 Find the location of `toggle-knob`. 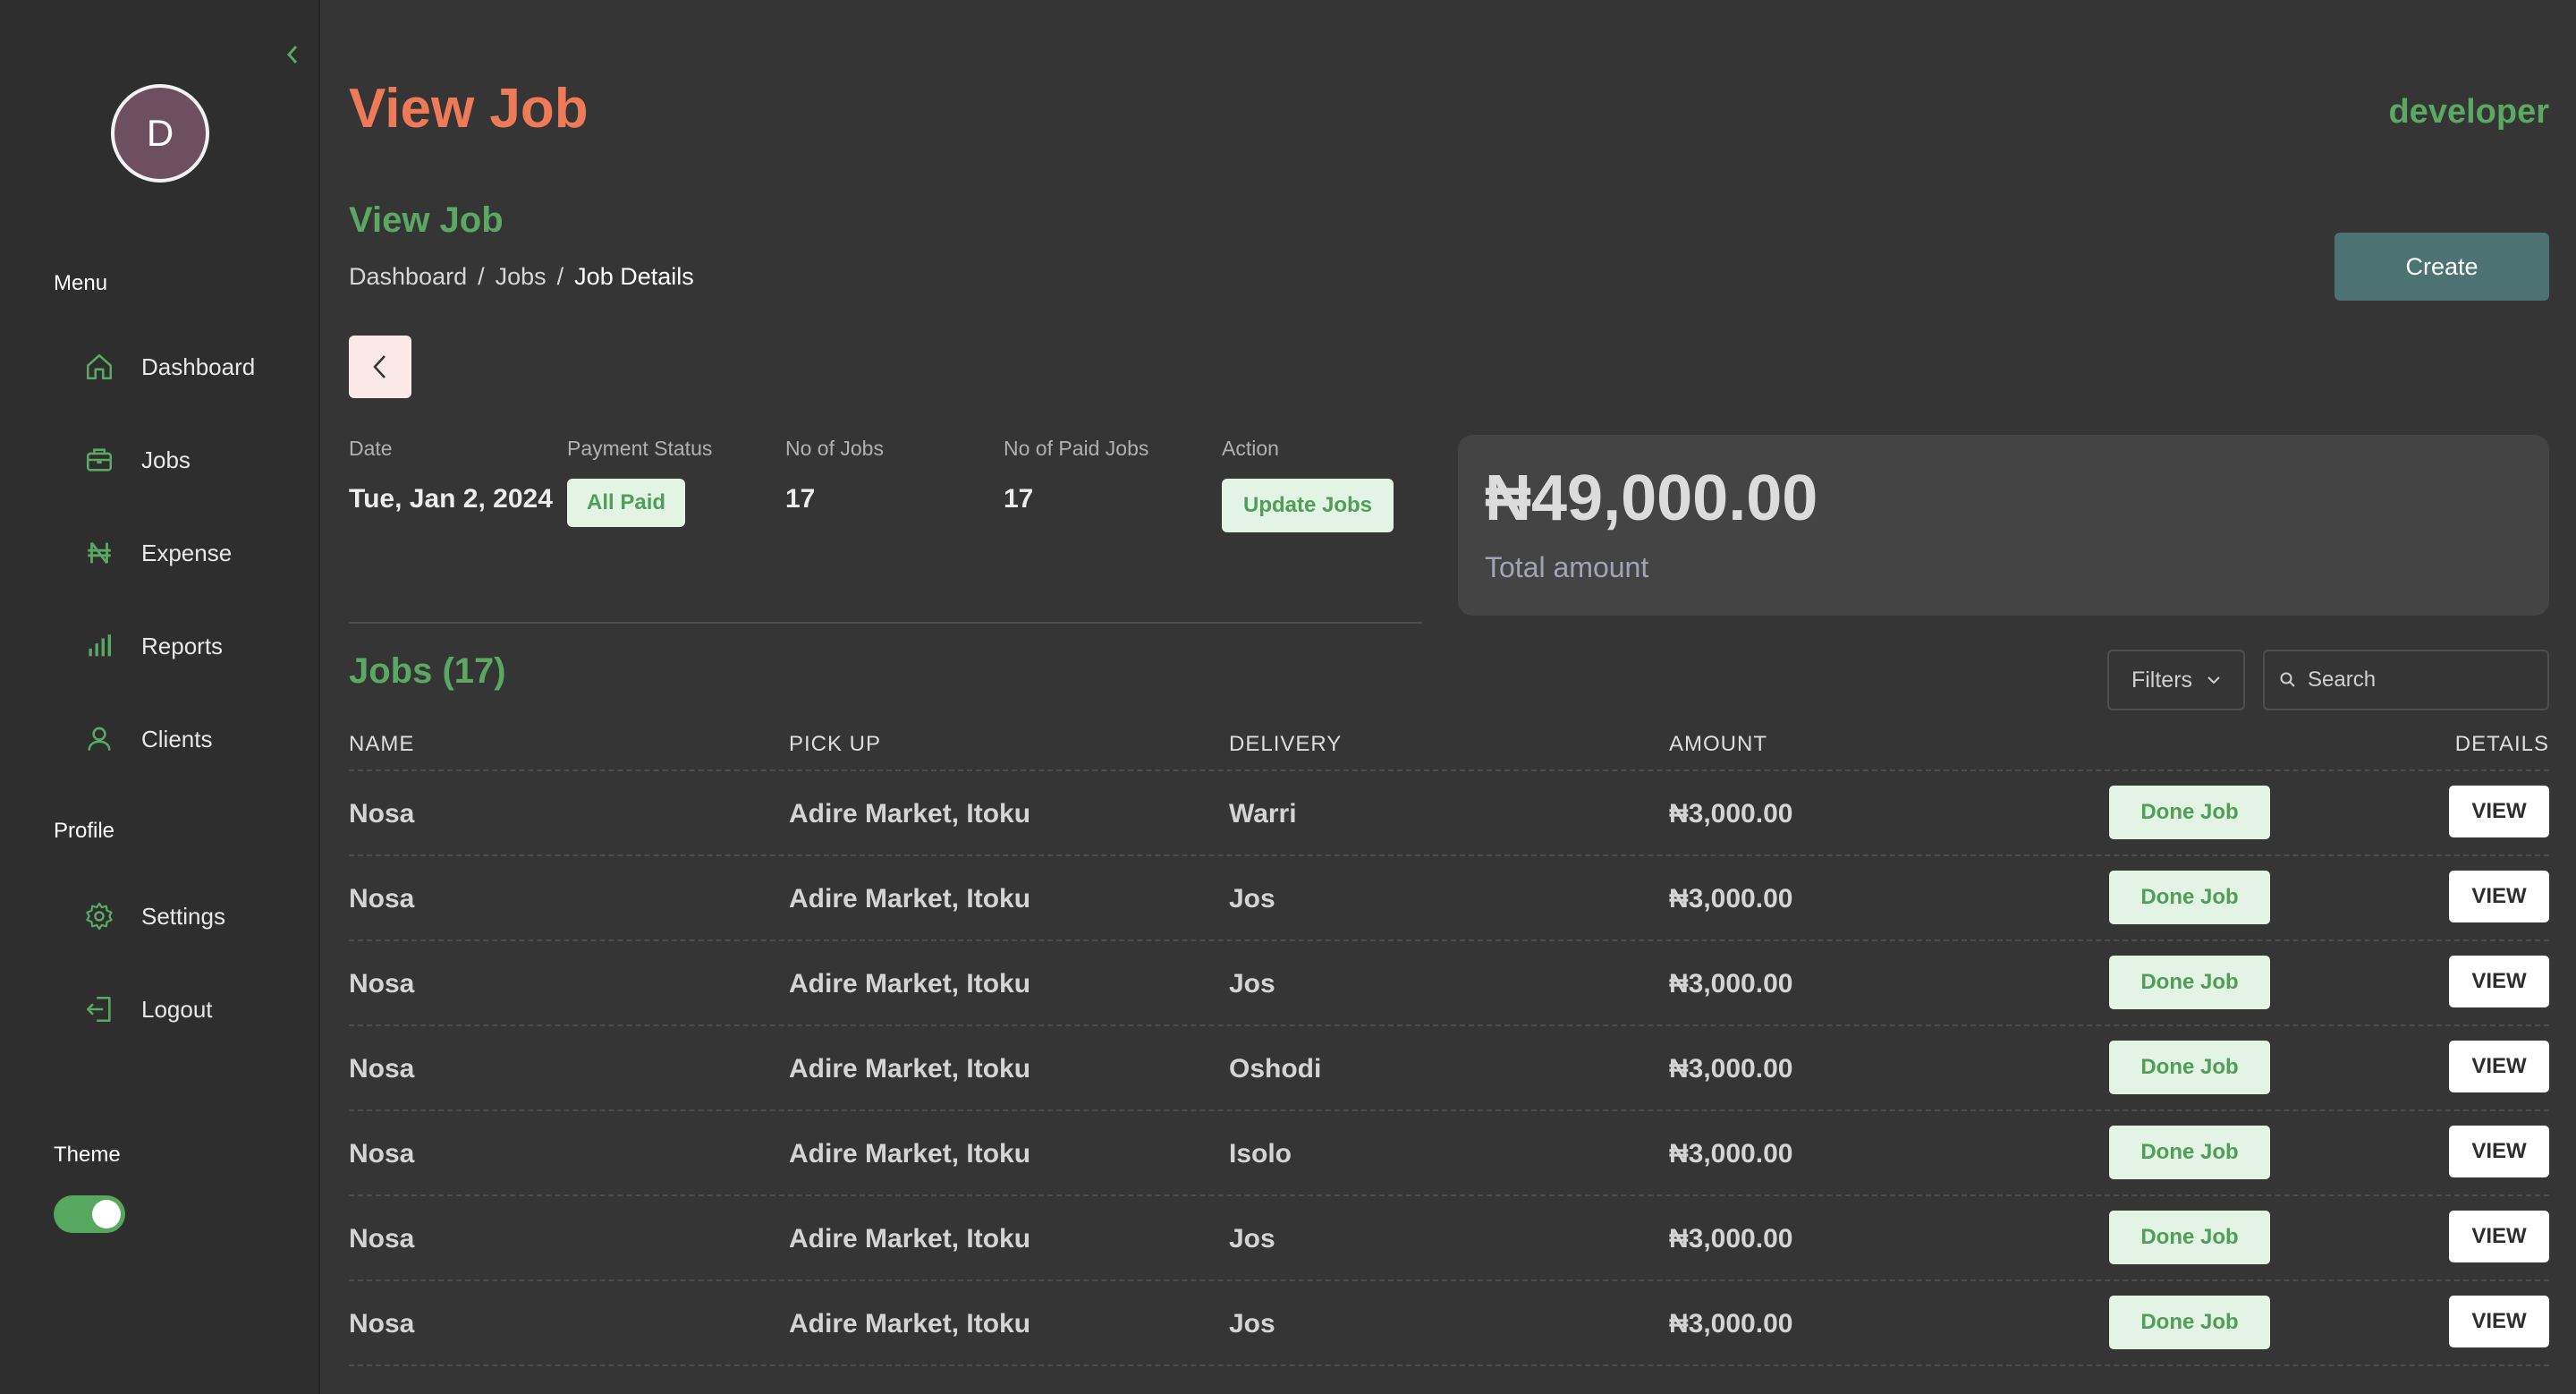

toggle-knob is located at coordinates (106, 1214).